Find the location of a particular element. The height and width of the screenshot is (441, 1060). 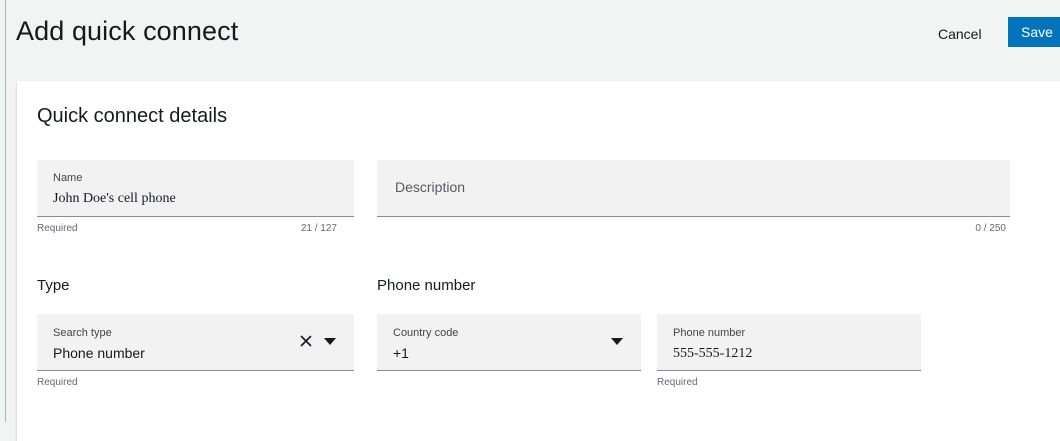

name-char-counter: 21 / 127 is located at coordinates (318, 228).